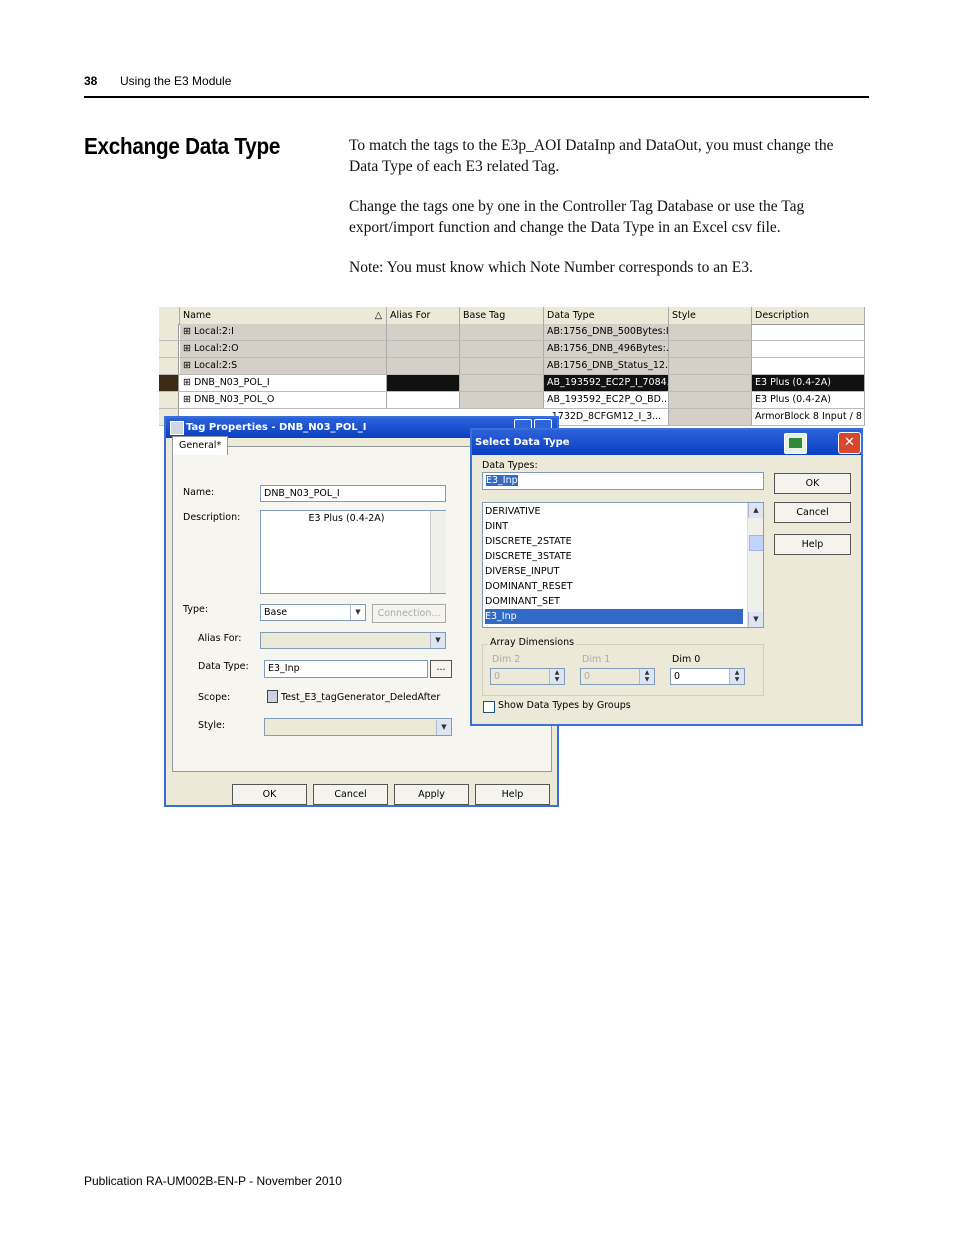 This screenshot has height=1235, width=954. What do you see at coordinates (755, 565) in the screenshot?
I see `list-scrollbar: ▲ ▼` at bounding box center [755, 565].